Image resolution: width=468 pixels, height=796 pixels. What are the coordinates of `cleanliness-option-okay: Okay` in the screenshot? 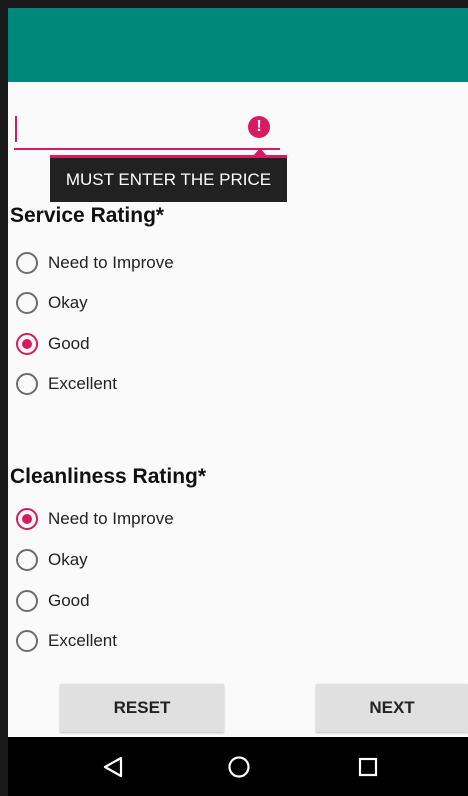 It's located at (52, 560).